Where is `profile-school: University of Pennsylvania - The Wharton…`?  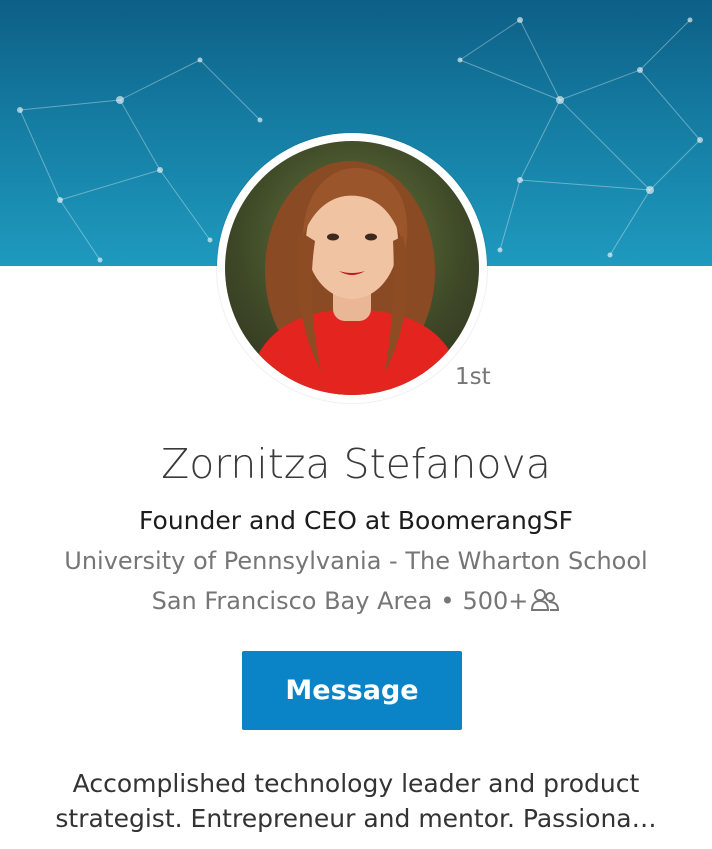 profile-school: University of Pennsylvania - The Wharton… is located at coordinates (356, 561).